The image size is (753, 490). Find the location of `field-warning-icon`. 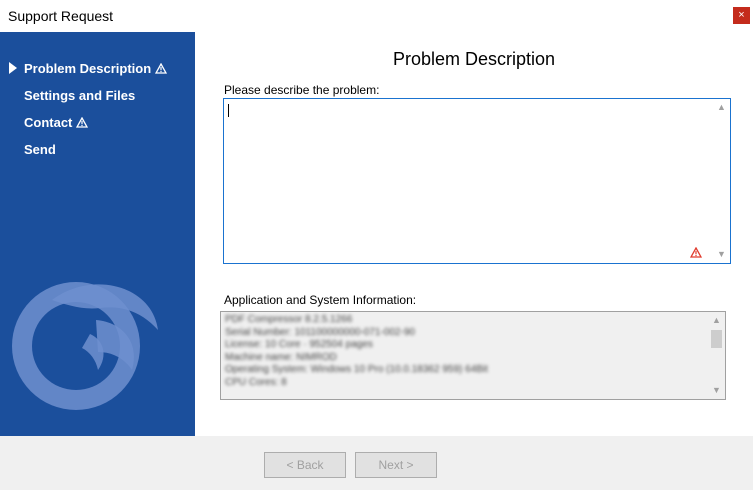

field-warning-icon is located at coordinates (696, 254).